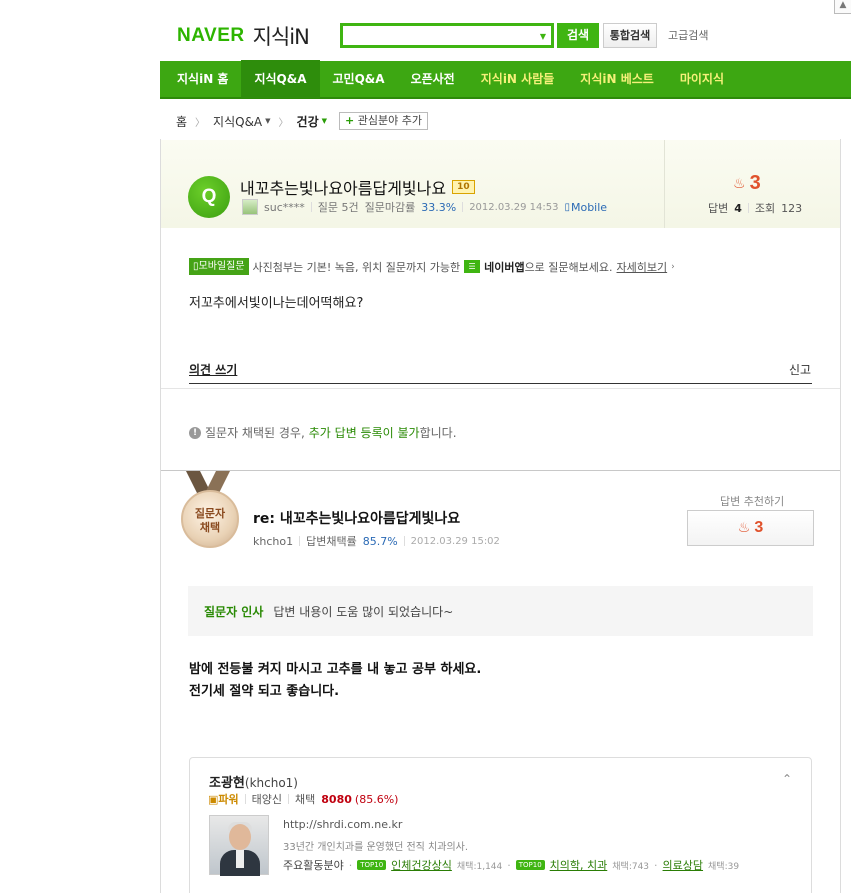 Image resolution: width=851 pixels, height=893 pixels. What do you see at coordinates (364, 433) in the screenshot?
I see `notice-highlight: 추가 답변 등록이 불가` at bounding box center [364, 433].